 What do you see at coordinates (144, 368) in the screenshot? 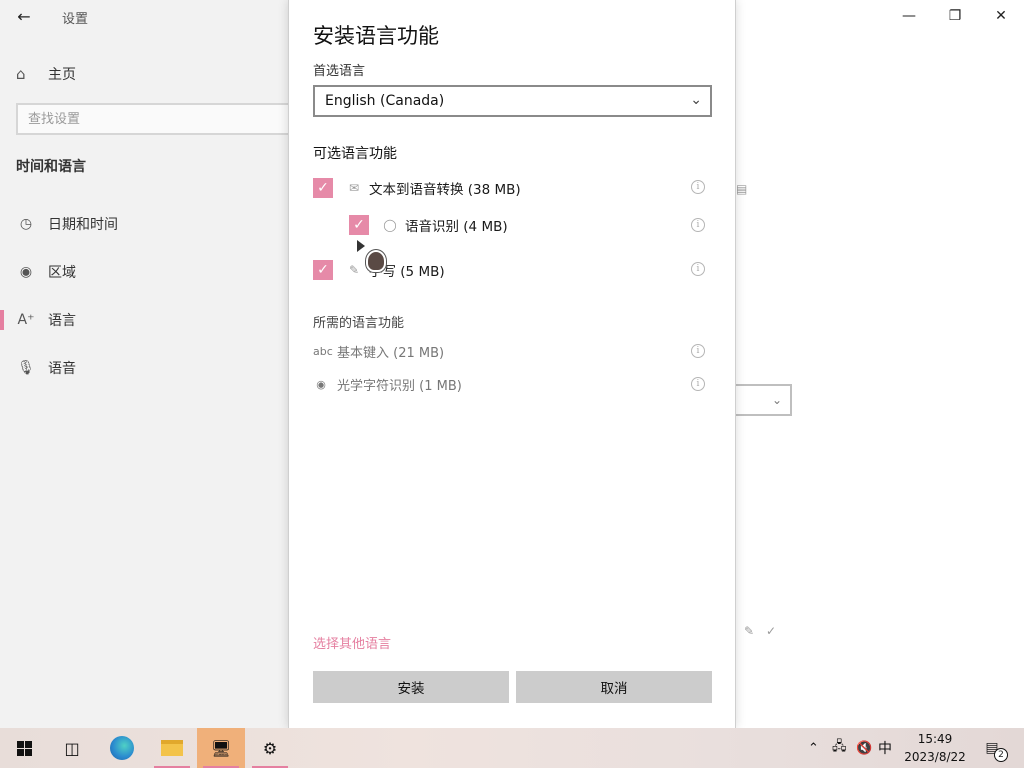
I see `sidebar-item-speech: 🎙 语音` at bounding box center [144, 368].